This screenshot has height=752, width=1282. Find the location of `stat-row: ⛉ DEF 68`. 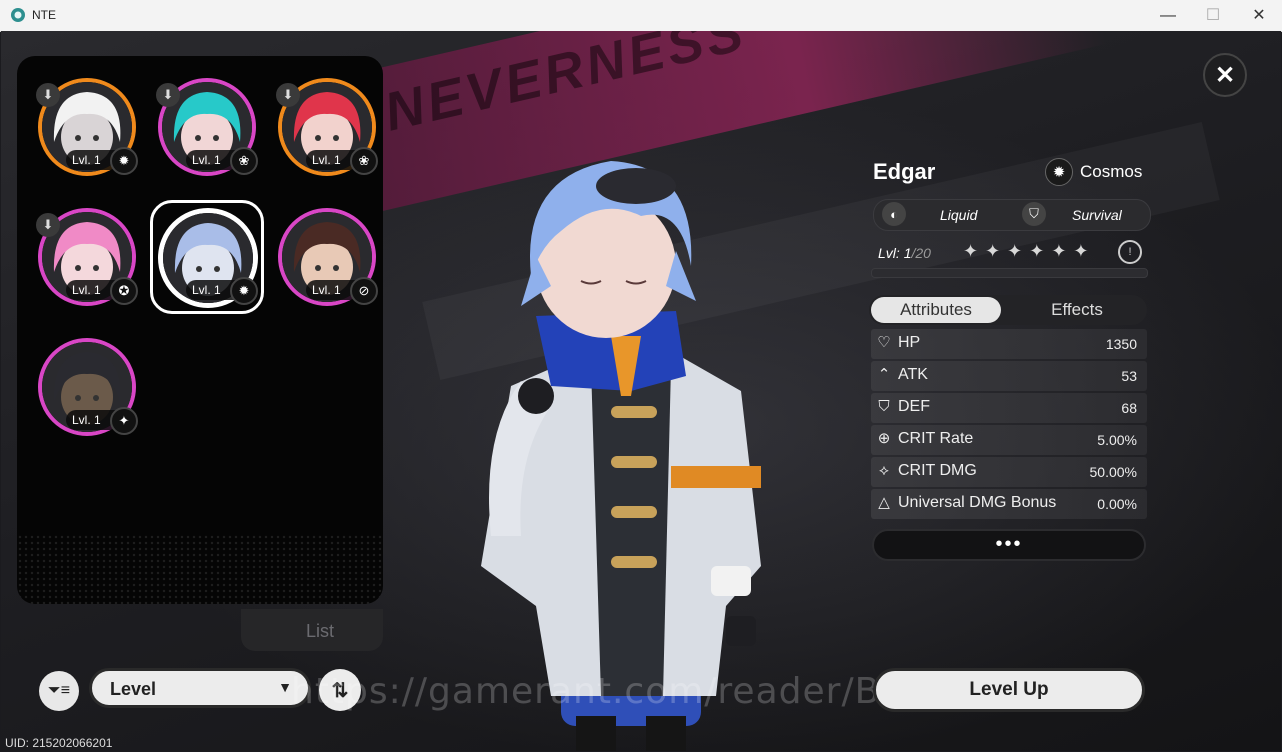

stat-row: ⛉ DEF 68 is located at coordinates (1009, 408).